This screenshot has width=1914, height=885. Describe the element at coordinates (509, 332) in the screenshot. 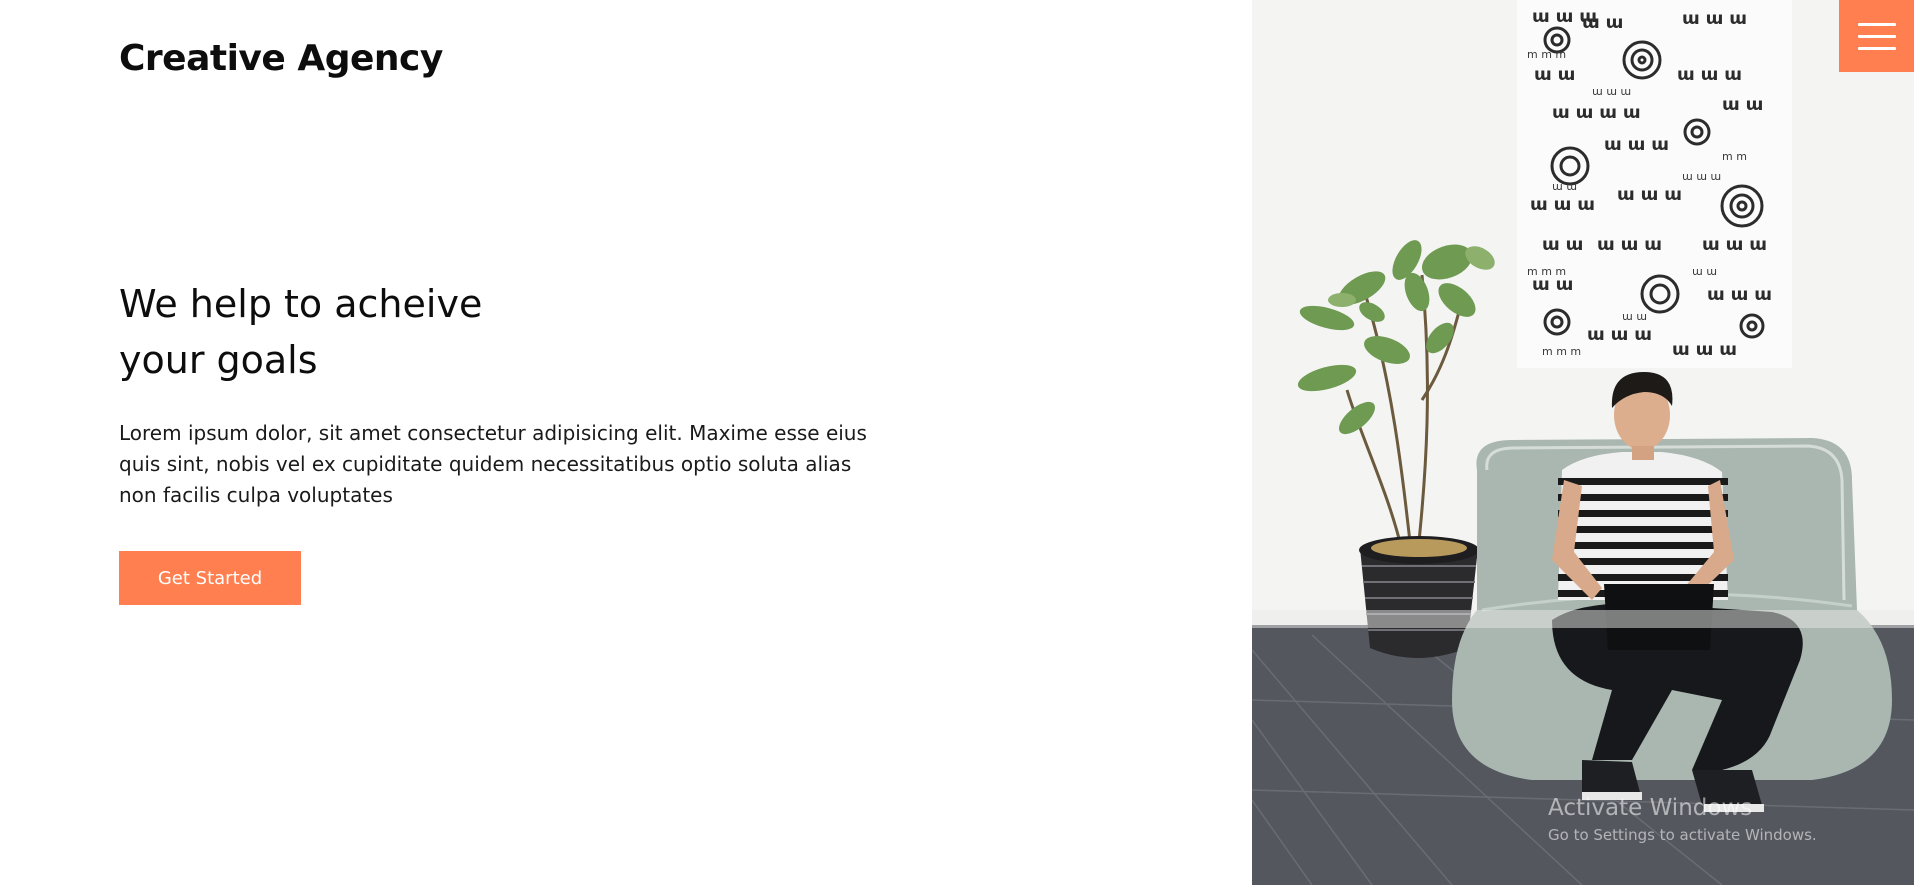

I see `hero-heading: We help to acheive your goals` at that location.